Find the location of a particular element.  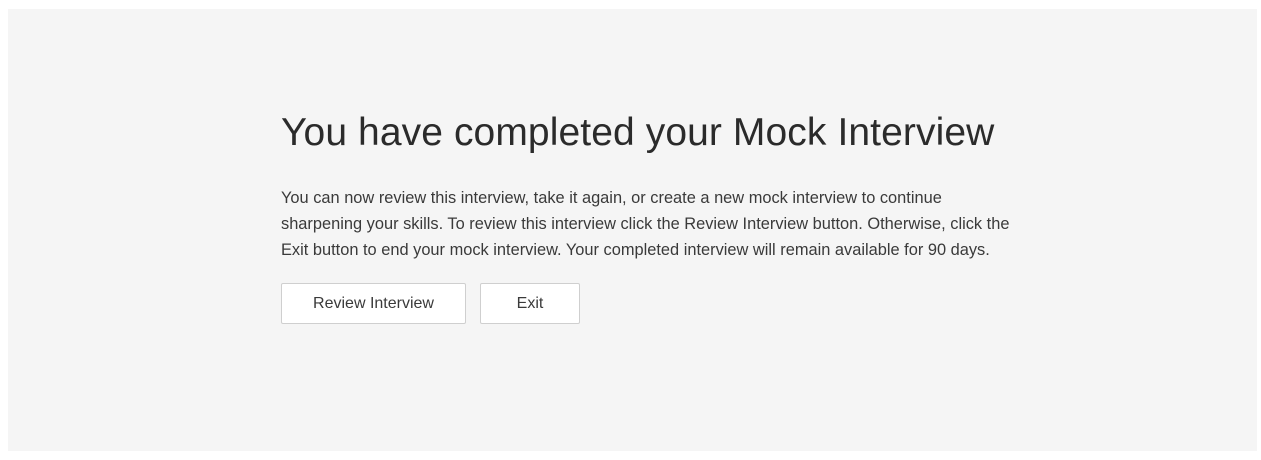

exit-button: Exit is located at coordinates (530, 303).